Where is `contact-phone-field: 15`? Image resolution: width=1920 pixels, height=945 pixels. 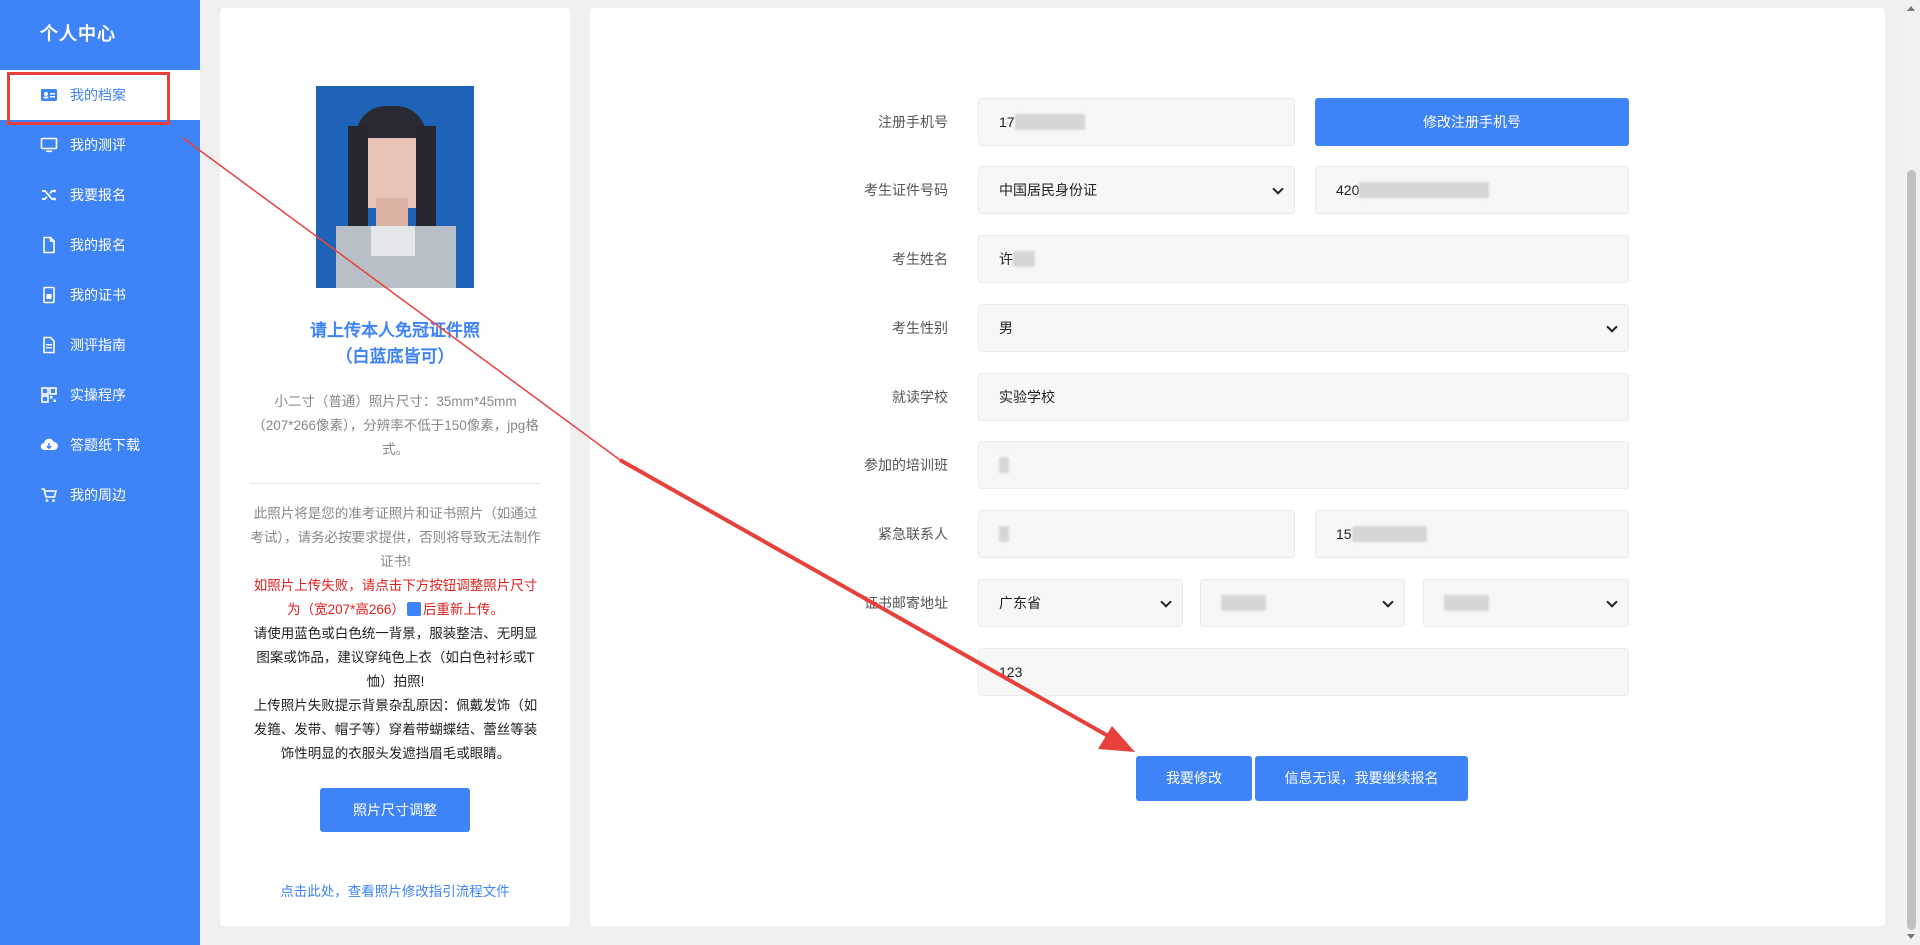 contact-phone-field: 15 is located at coordinates (1472, 534).